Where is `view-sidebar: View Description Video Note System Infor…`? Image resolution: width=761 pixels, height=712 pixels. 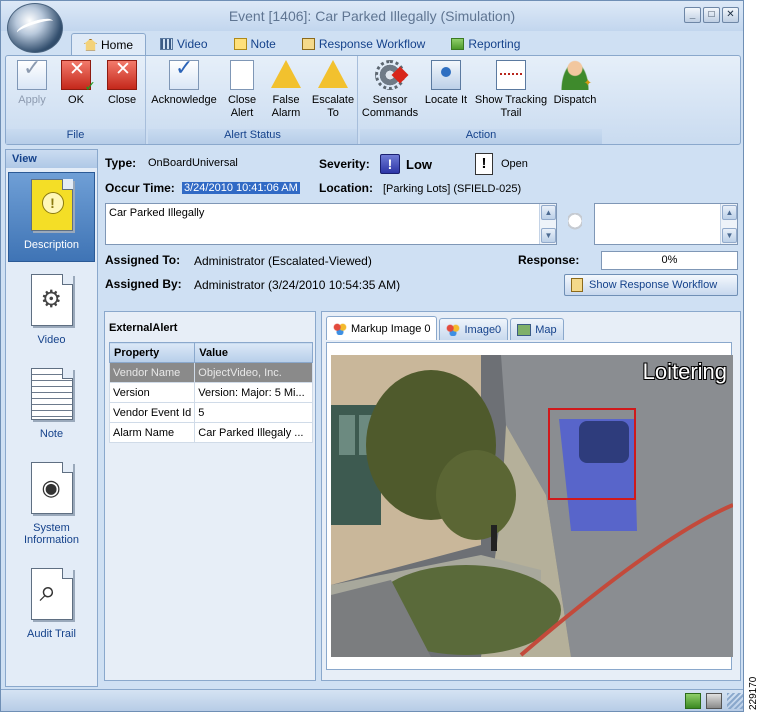 view-sidebar: View Description Video Note System Infor… is located at coordinates (51, 418).